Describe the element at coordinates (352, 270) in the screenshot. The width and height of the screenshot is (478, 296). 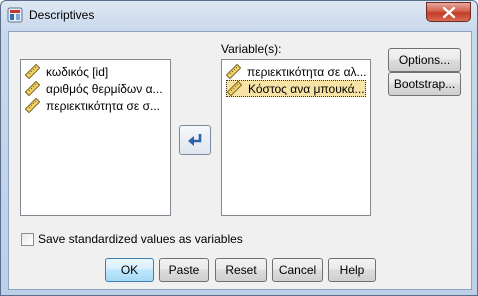
I see `help-button: Help` at that location.